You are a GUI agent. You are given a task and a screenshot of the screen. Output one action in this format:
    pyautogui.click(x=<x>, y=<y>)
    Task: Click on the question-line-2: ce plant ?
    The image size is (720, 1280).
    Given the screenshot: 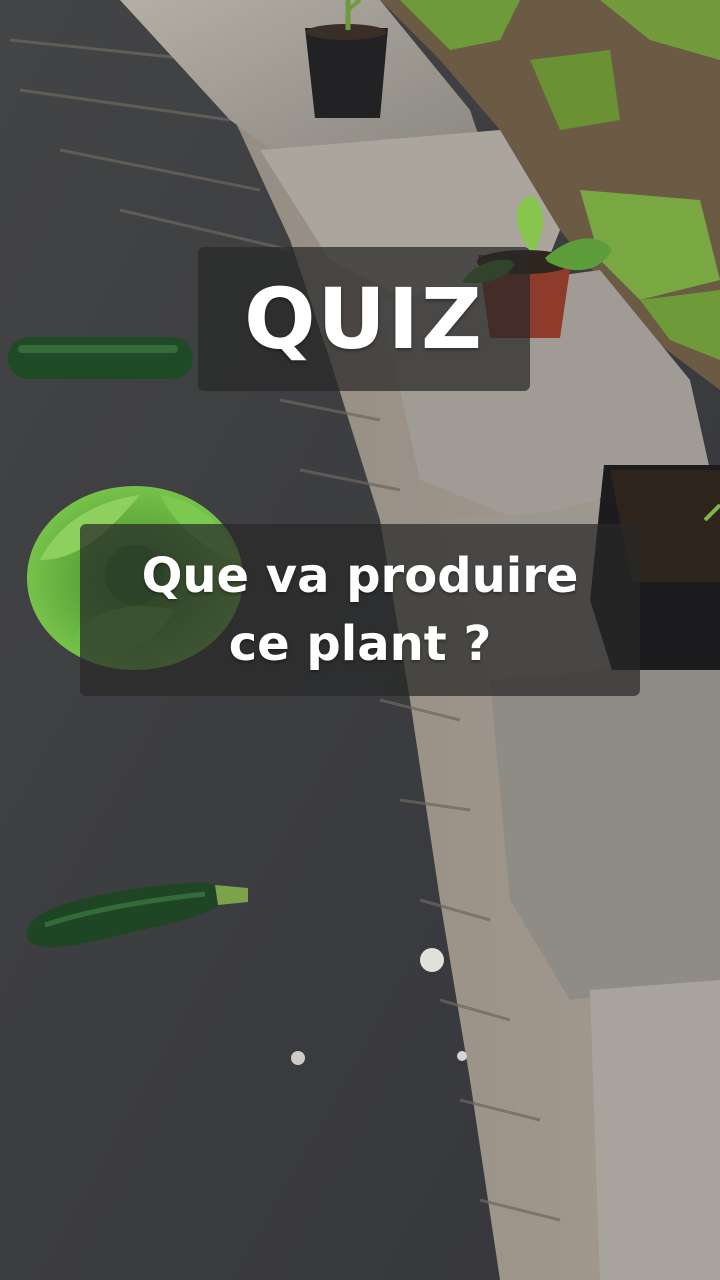 What is the action you would take?
    pyautogui.click(x=360, y=644)
    